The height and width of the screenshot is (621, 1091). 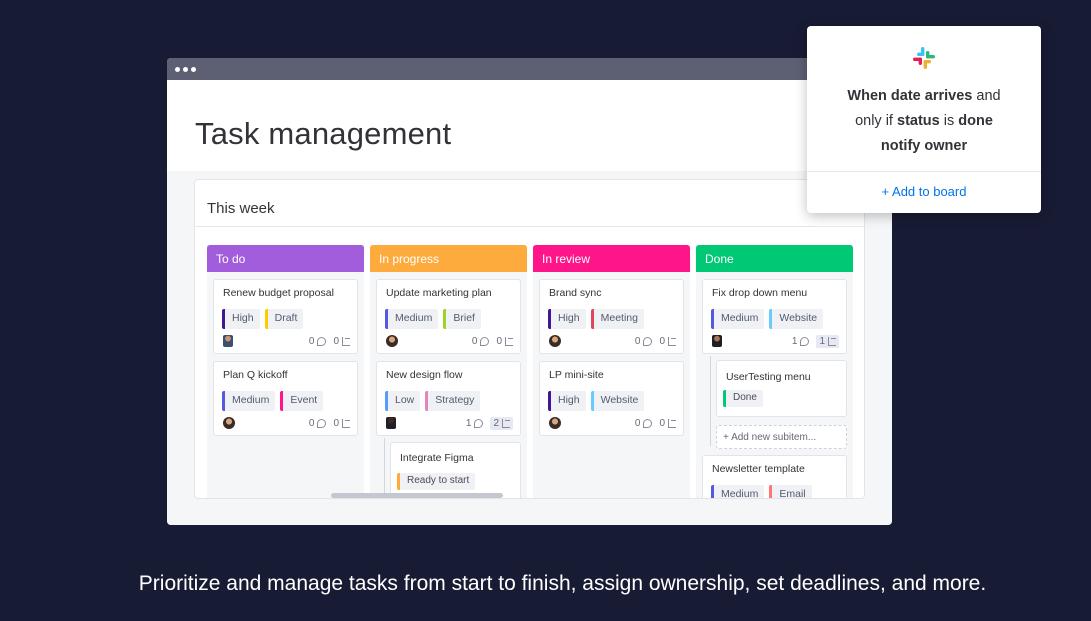 I want to click on status-chip: Ready to start, so click(x=436, y=481).